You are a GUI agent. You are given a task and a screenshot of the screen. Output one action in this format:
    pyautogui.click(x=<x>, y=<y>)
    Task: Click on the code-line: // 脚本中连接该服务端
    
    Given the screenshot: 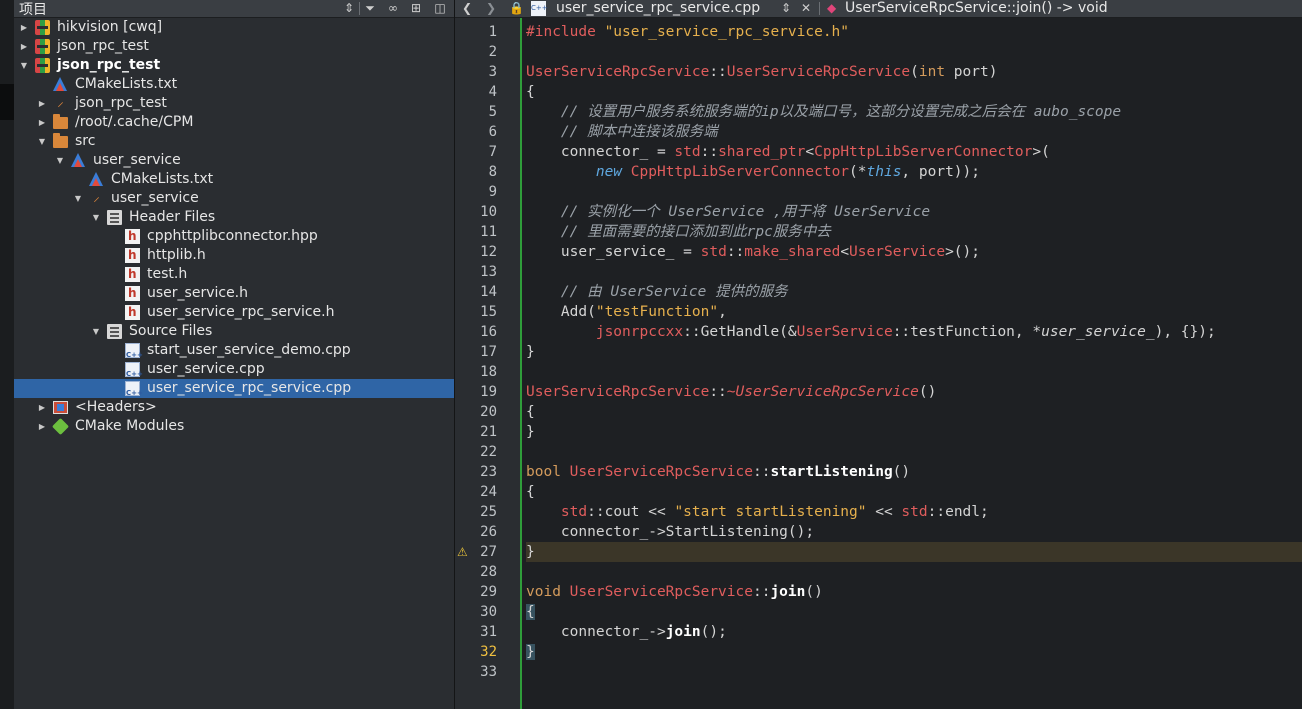 What is the action you would take?
    pyautogui.click(x=914, y=132)
    